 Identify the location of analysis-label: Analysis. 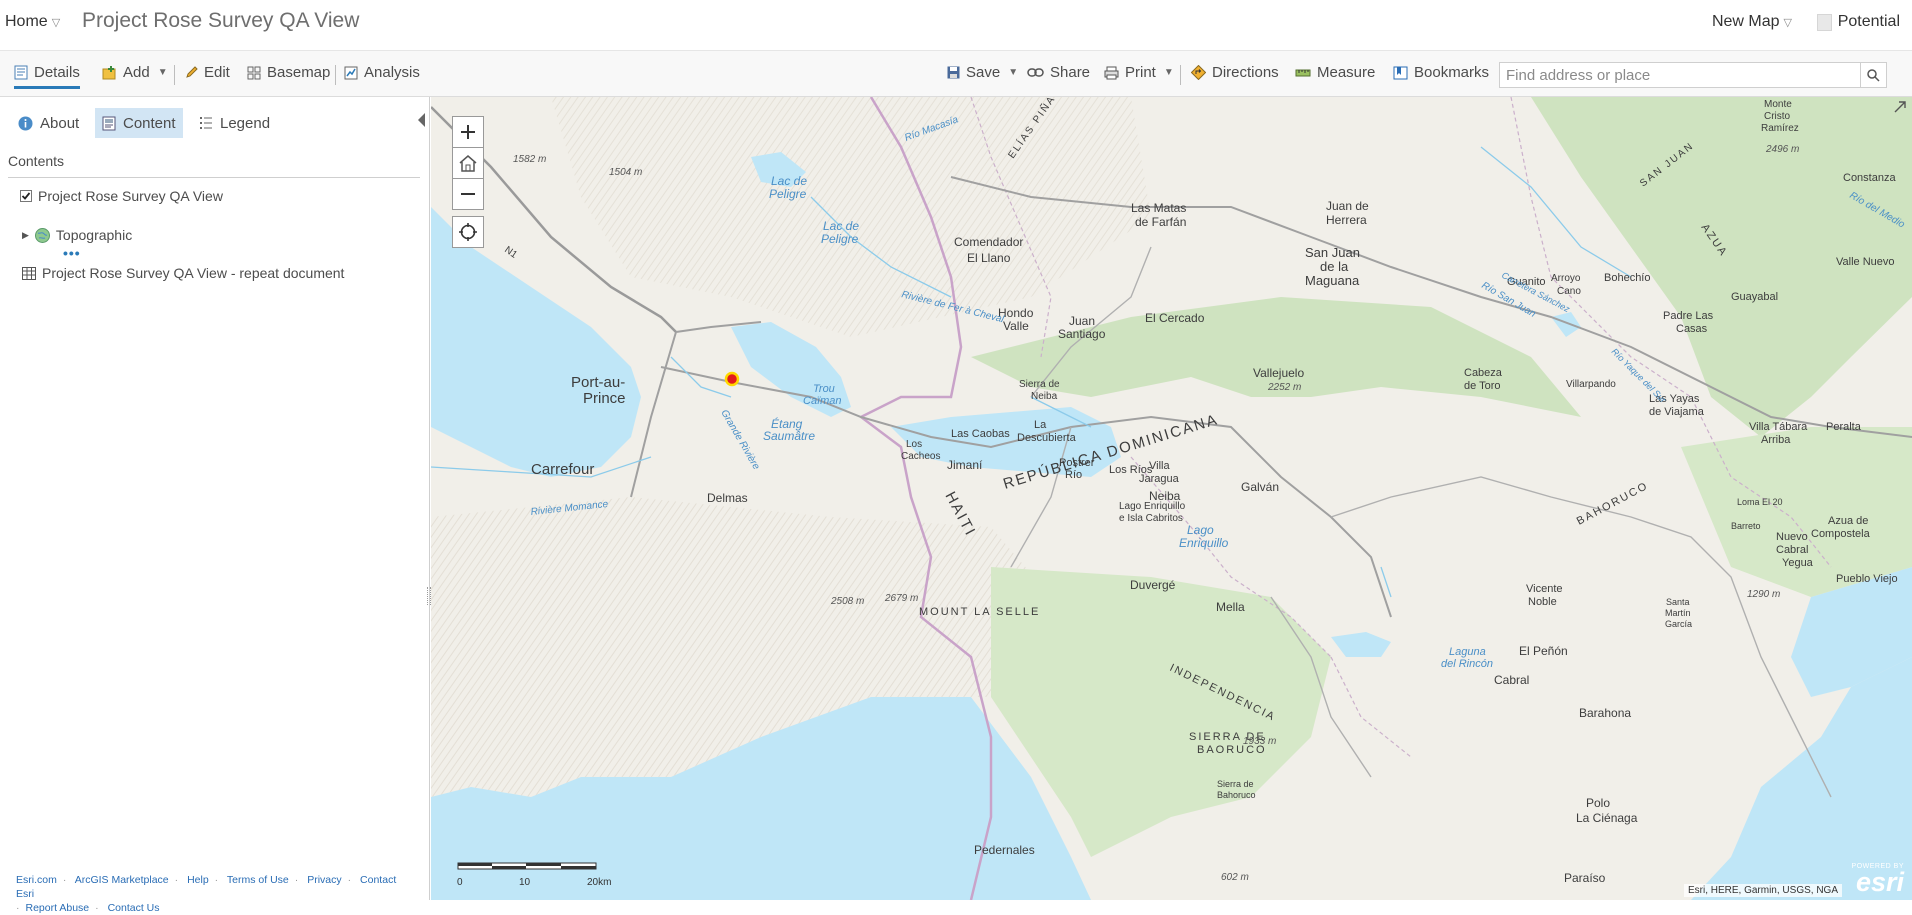
(392, 72).